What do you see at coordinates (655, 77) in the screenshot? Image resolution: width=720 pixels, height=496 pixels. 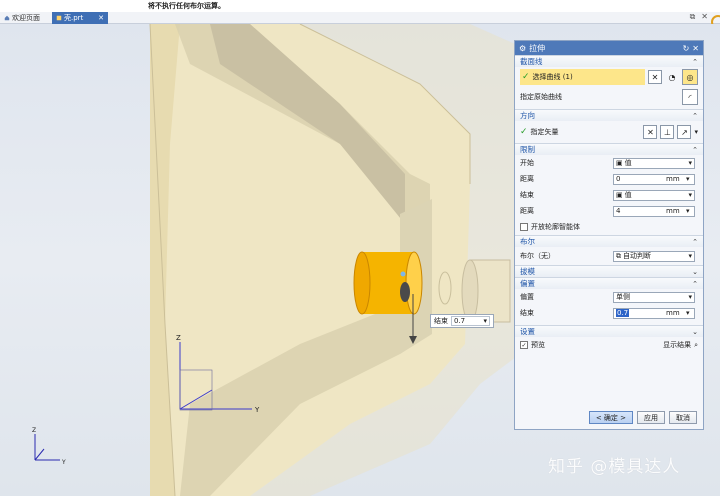 I see `deselect-icon: ✕` at bounding box center [655, 77].